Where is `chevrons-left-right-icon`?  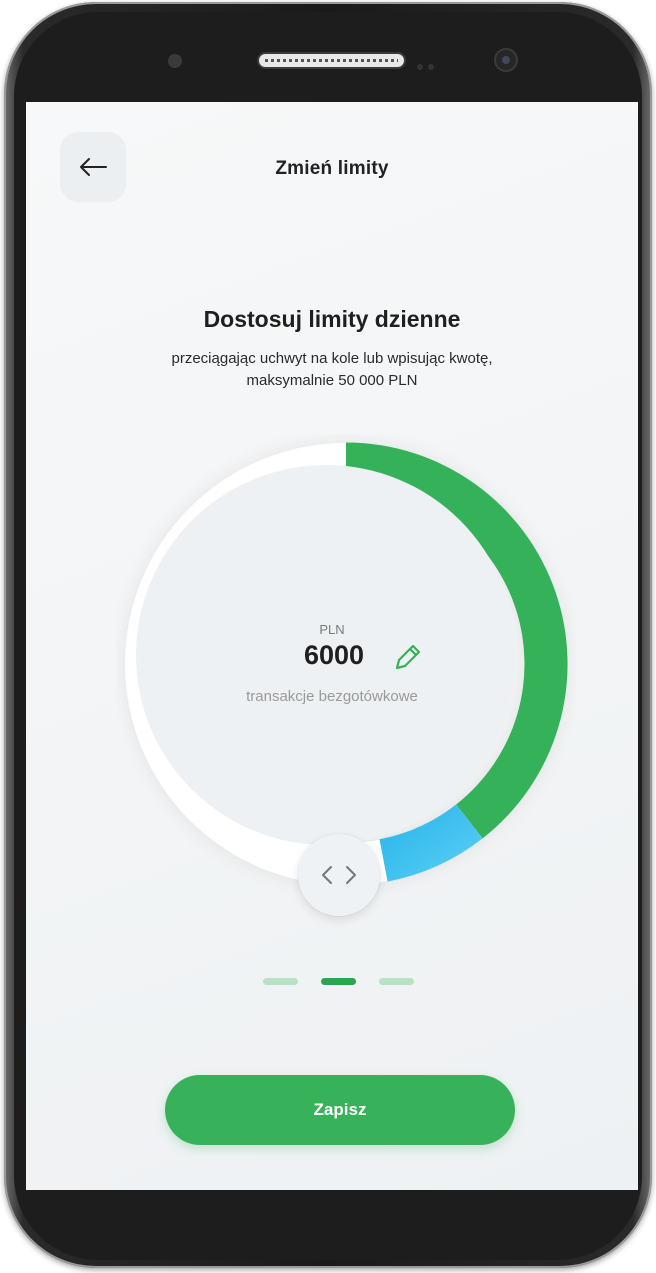
chevrons-left-right-icon is located at coordinates (339, 875).